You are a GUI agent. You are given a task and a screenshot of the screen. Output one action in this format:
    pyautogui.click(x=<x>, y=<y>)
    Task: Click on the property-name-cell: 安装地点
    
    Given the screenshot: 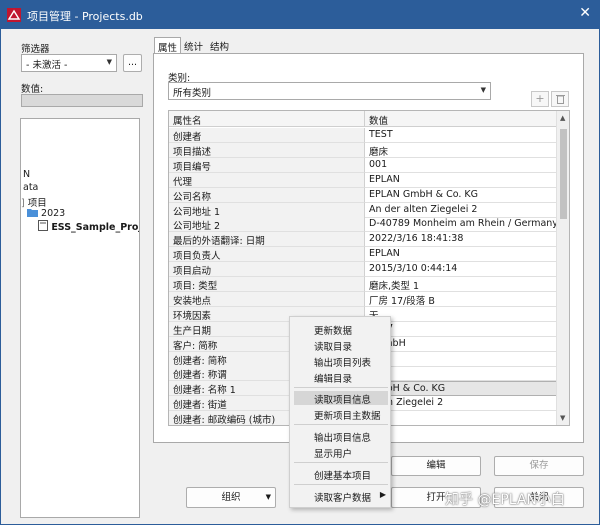 What is the action you would take?
    pyautogui.click(x=267, y=299)
    